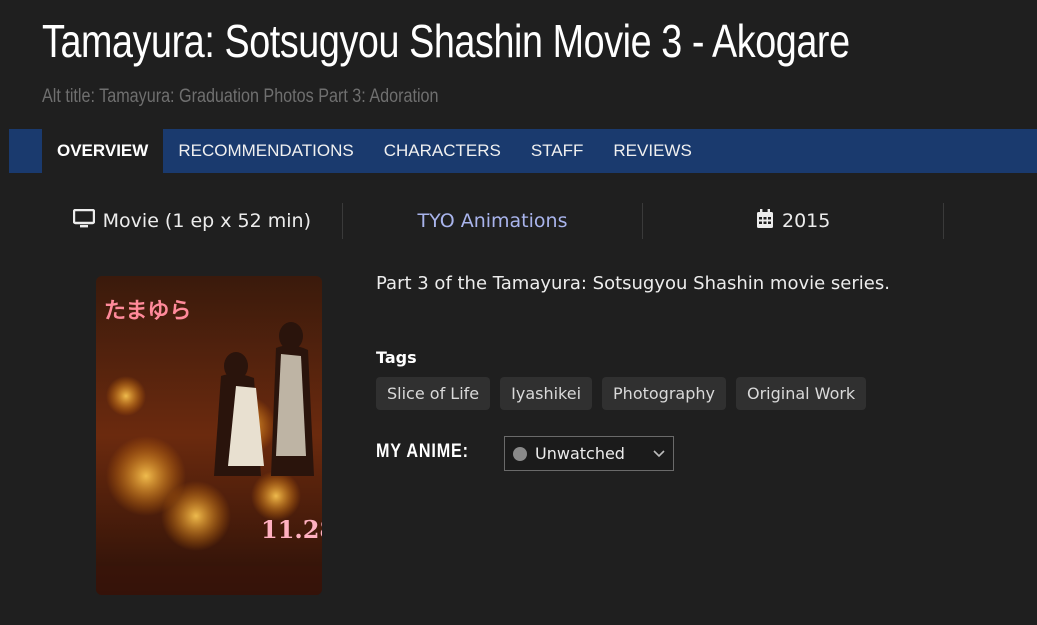 The height and width of the screenshot is (625, 1037). I want to click on tags-heading: Tags, so click(396, 357).